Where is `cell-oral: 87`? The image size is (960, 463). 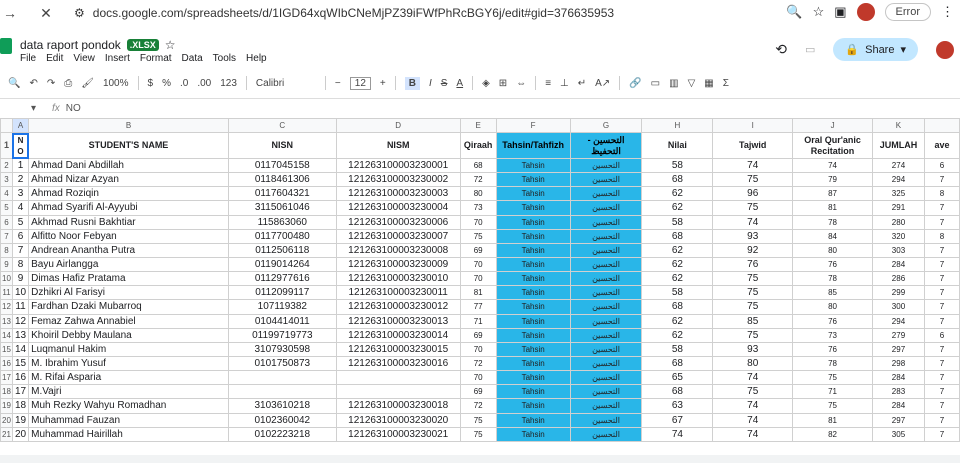 cell-oral: 87 is located at coordinates (832, 194).